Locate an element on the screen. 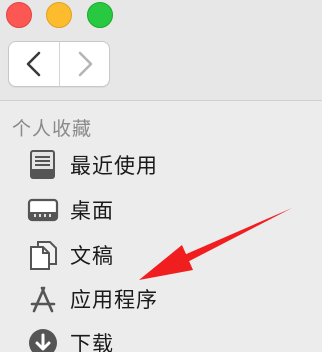 The image size is (322, 352). chevron-left-icon is located at coordinates (33, 64).